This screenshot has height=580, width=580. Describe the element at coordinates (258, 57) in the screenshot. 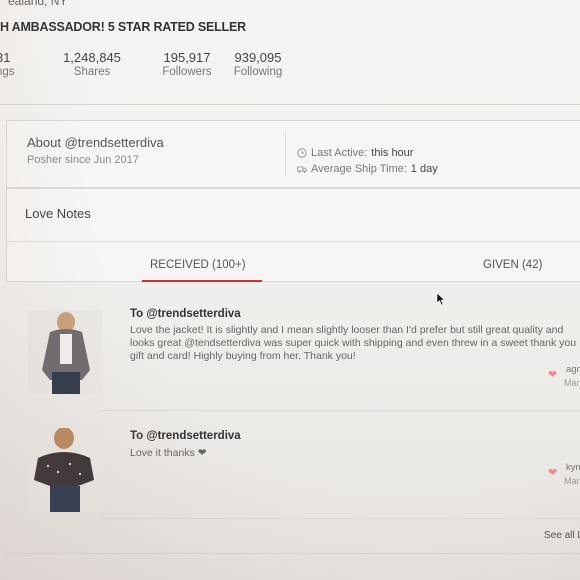

I see `stat-number: 939,095` at that location.